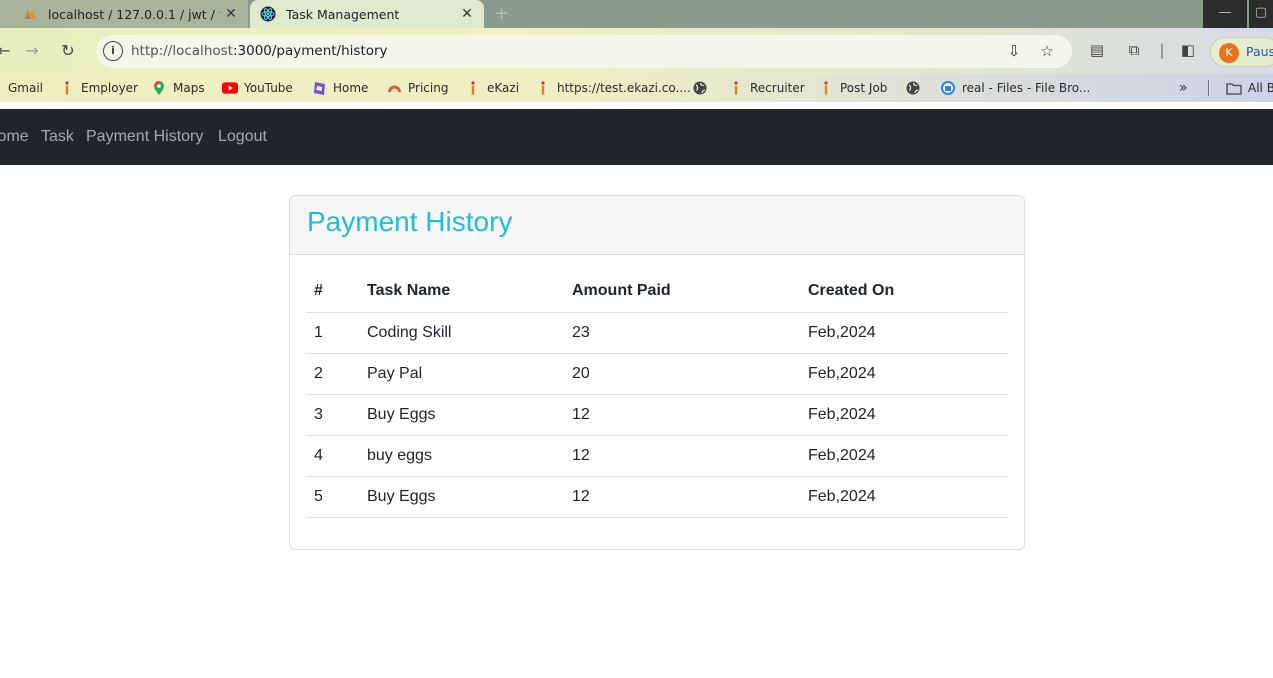 Image resolution: width=1273 pixels, height=678 pixels. I want to click on profile-label: Paused, so click(1259, 51).